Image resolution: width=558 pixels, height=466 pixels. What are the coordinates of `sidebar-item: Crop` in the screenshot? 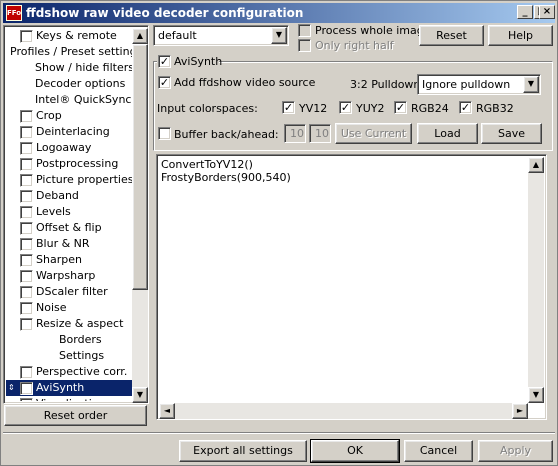 It's located at (69, 116).